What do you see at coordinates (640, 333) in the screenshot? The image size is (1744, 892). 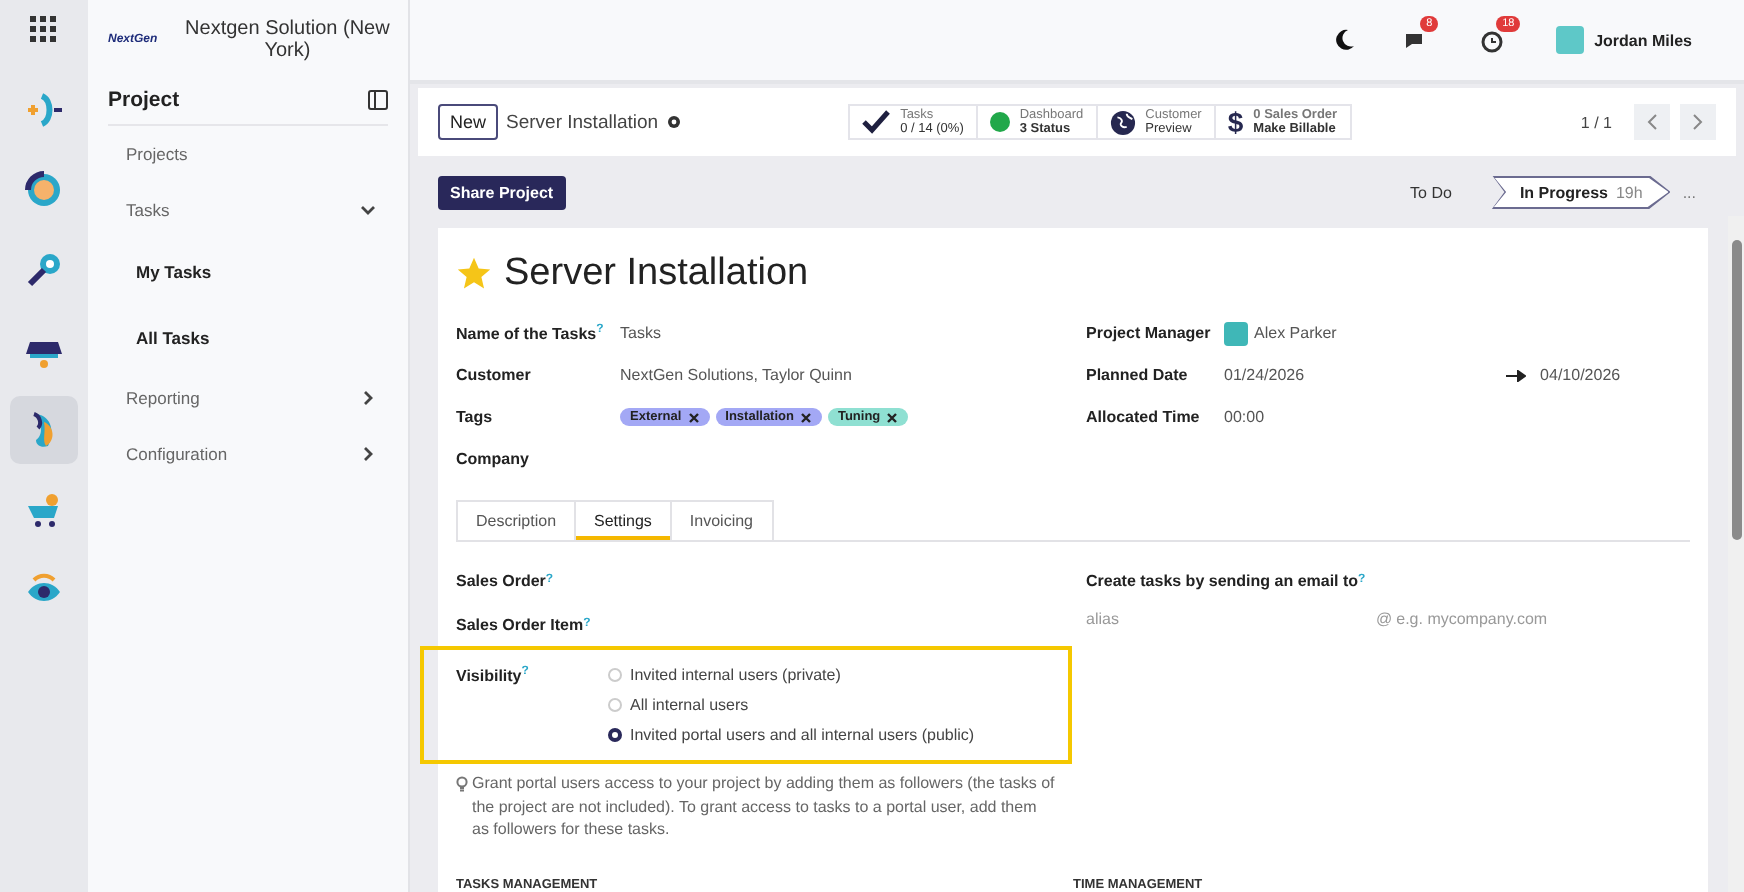 I see `field-value: Tasks` at bounding box center [640, 333].